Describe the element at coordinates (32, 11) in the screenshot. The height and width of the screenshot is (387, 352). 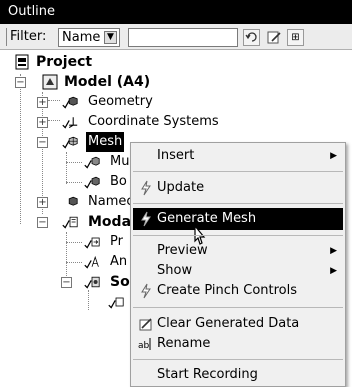
I see `panel-title: Outline` at that location.